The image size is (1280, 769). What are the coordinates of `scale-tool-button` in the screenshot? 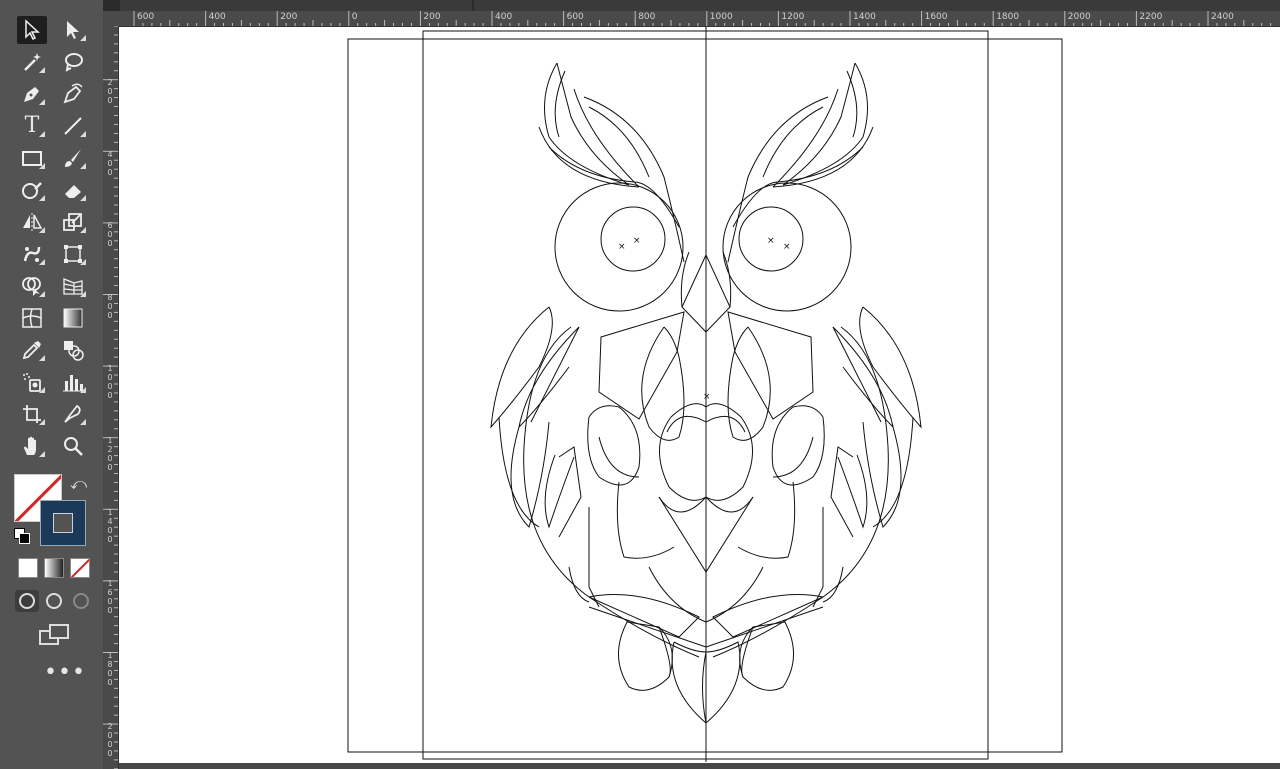 It's located at (73, 222).